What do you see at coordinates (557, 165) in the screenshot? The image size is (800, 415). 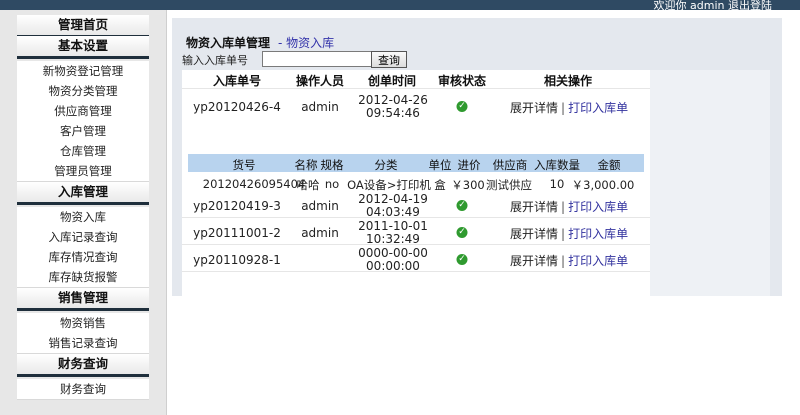 I see `detail-header-quantity: 入库数量` at bounding box center [557, 165].